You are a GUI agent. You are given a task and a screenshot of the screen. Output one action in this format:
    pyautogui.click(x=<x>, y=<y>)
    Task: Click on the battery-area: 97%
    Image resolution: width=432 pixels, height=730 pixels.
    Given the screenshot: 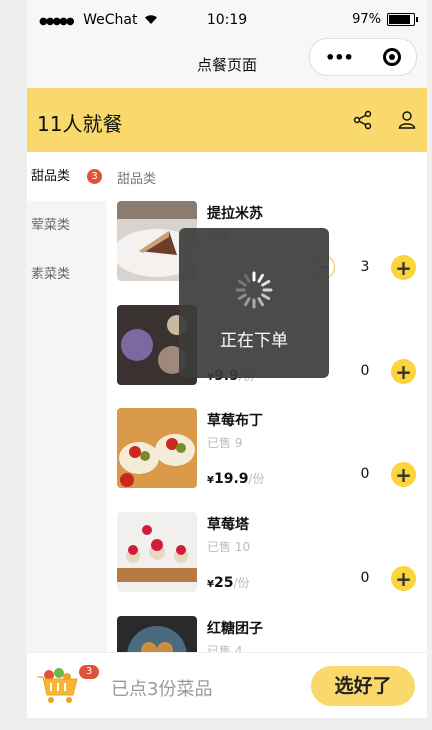 What is the action you would take?
    pyautogui.click(x=385, y=19)
    